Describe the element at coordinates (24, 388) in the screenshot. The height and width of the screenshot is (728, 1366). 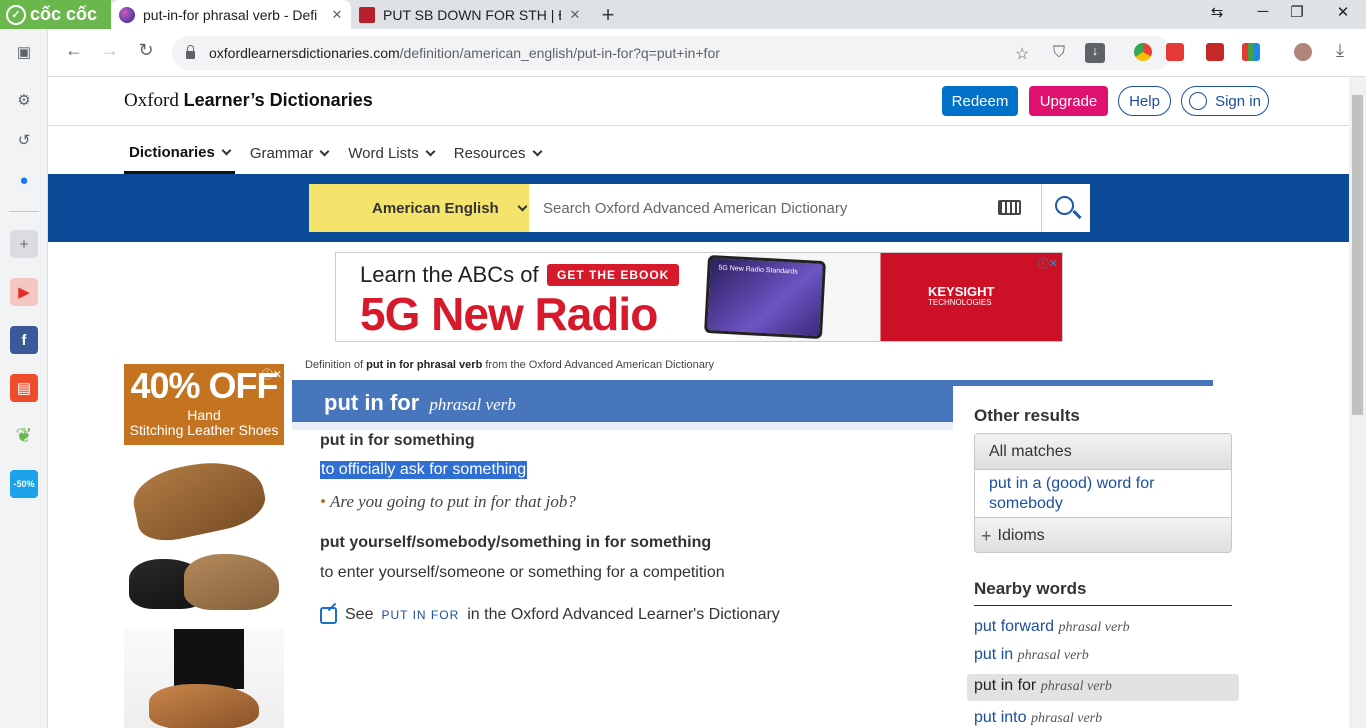
I see `shopee-icon: ▤` at that location.